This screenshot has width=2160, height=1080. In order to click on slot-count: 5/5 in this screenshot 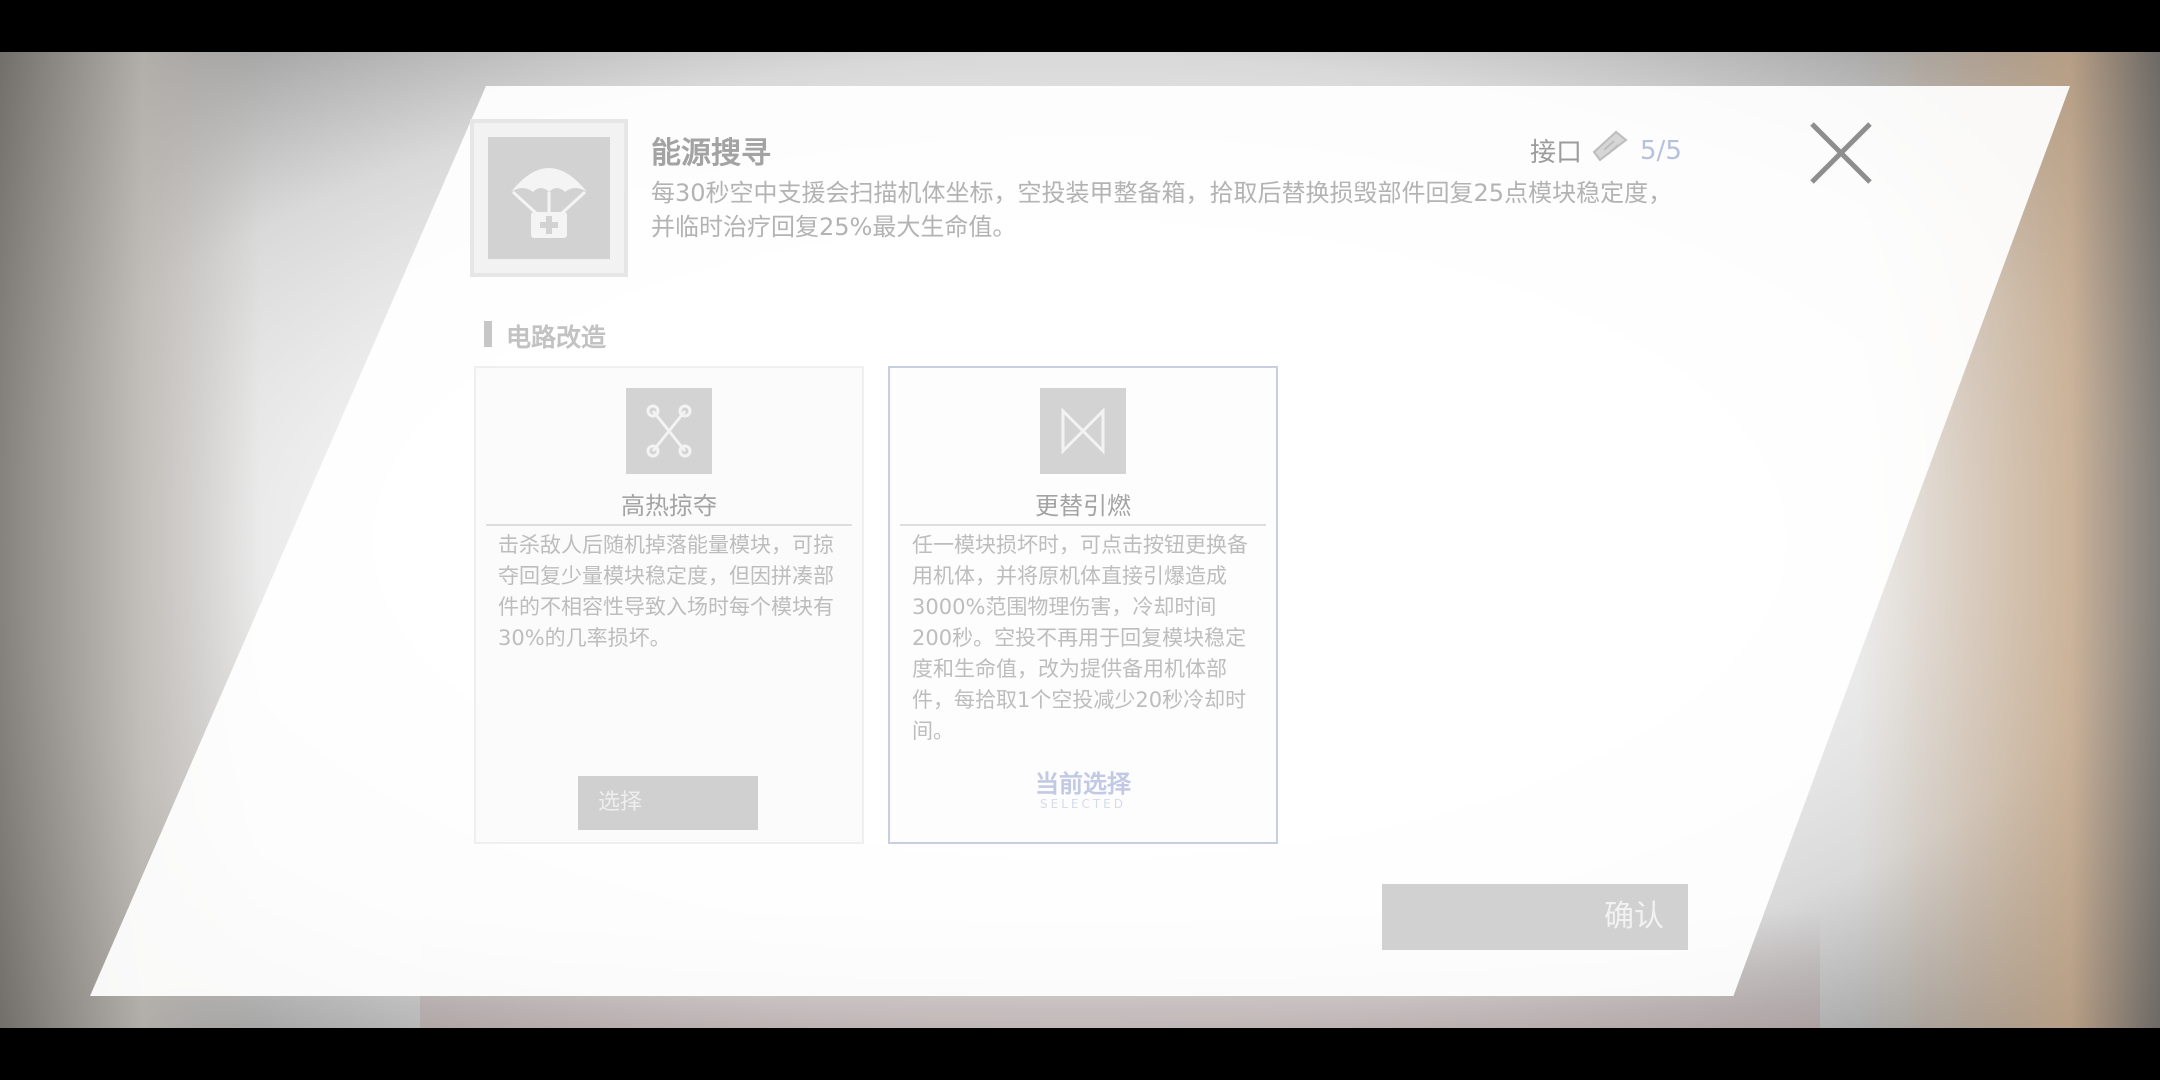, I will do `click(1661, 150)`.